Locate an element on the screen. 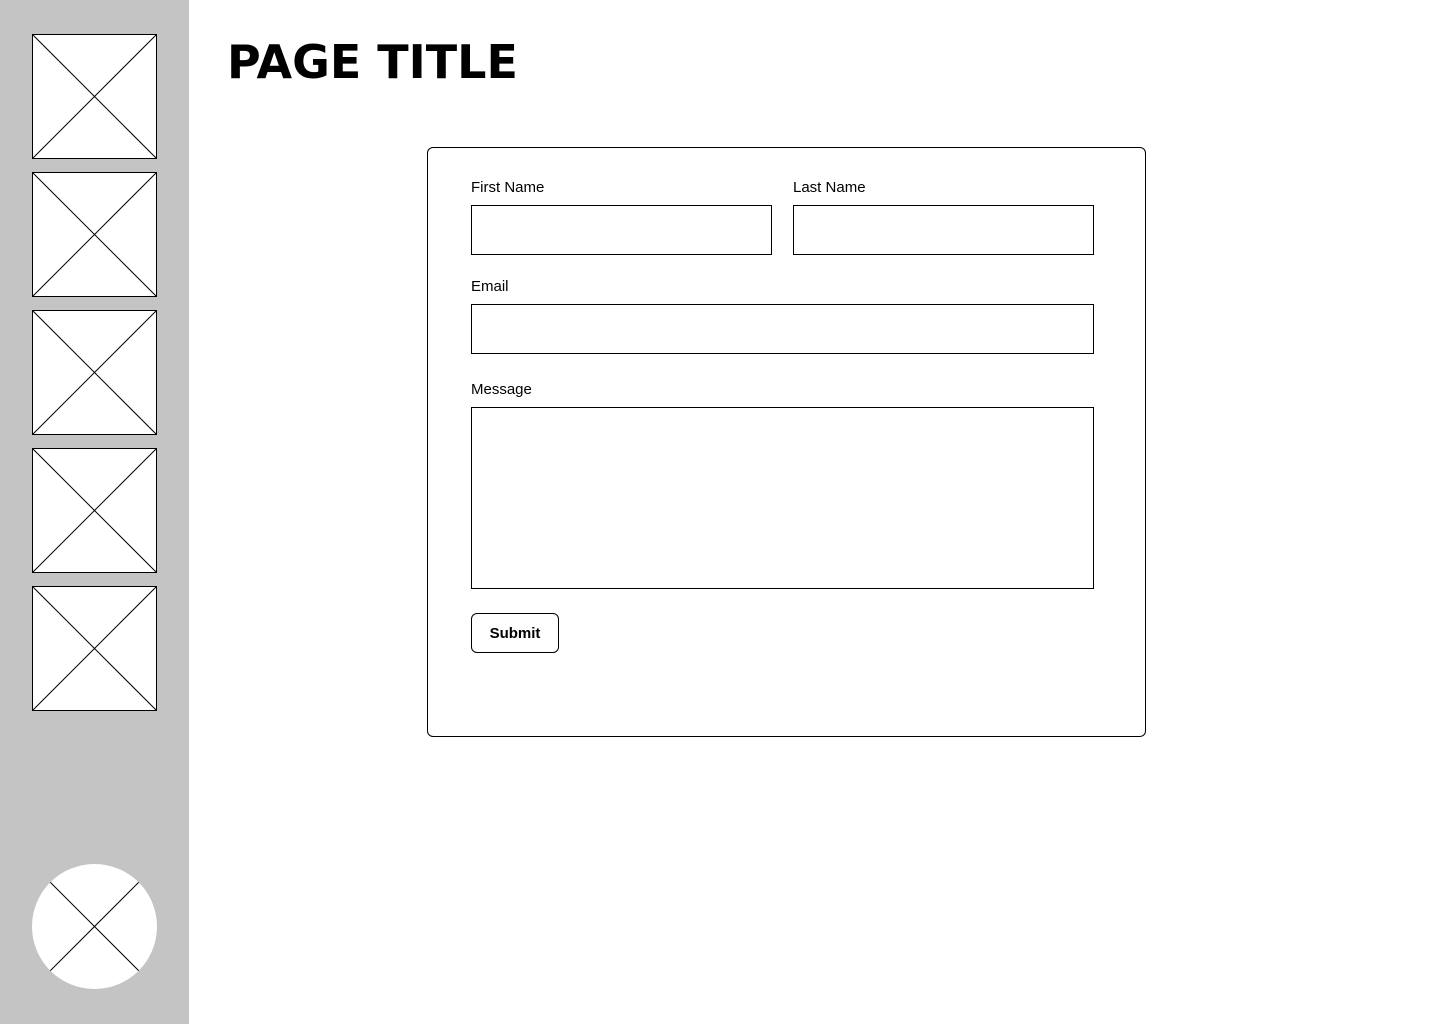 The height and width of the screenshot is (1024, 1440). avatar-placeholder-icon is located at coordinates (94, 926).